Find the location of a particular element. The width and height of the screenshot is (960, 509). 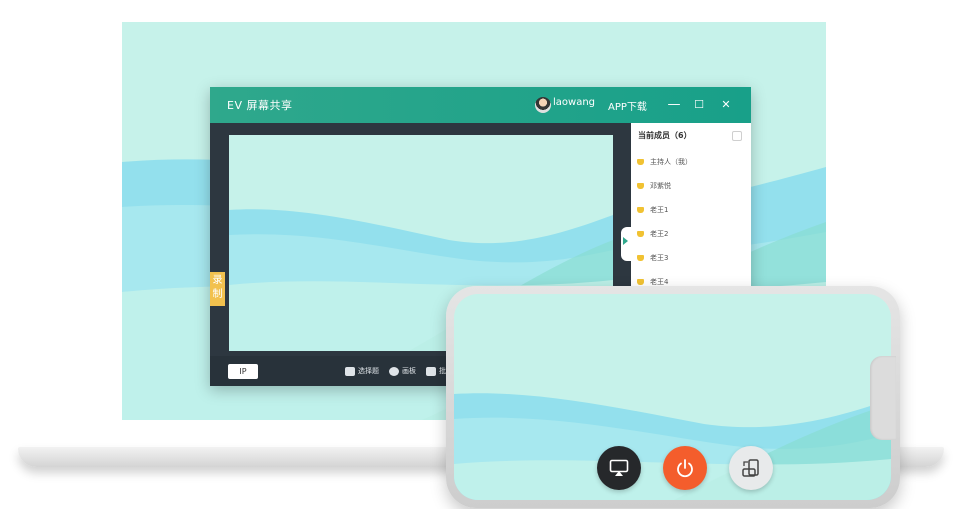

members-title: 当前成员（6） is located at coordinates (665, 135).